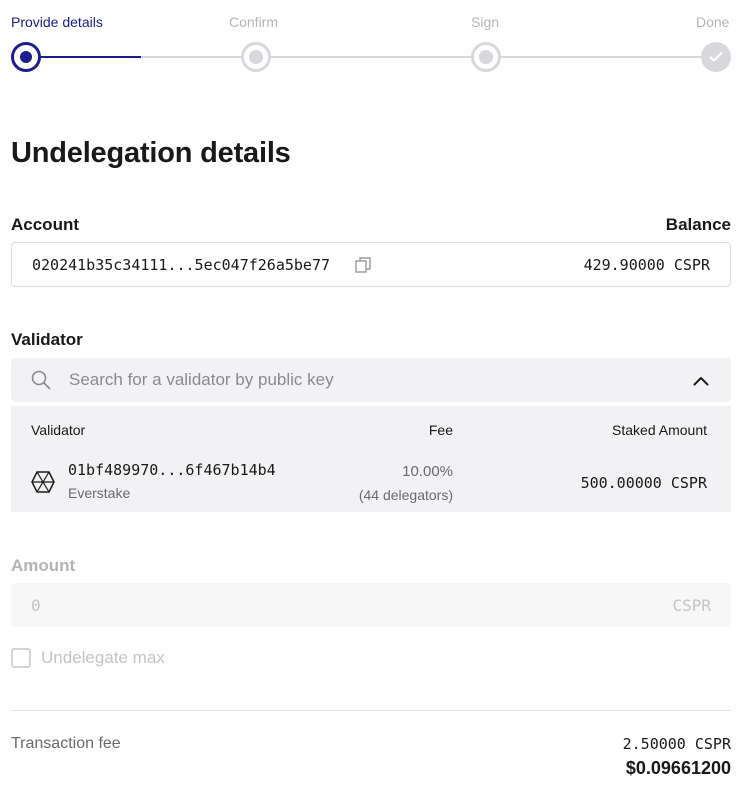  I want to click on amount-field: 0 CSPR, so click(371, 605).